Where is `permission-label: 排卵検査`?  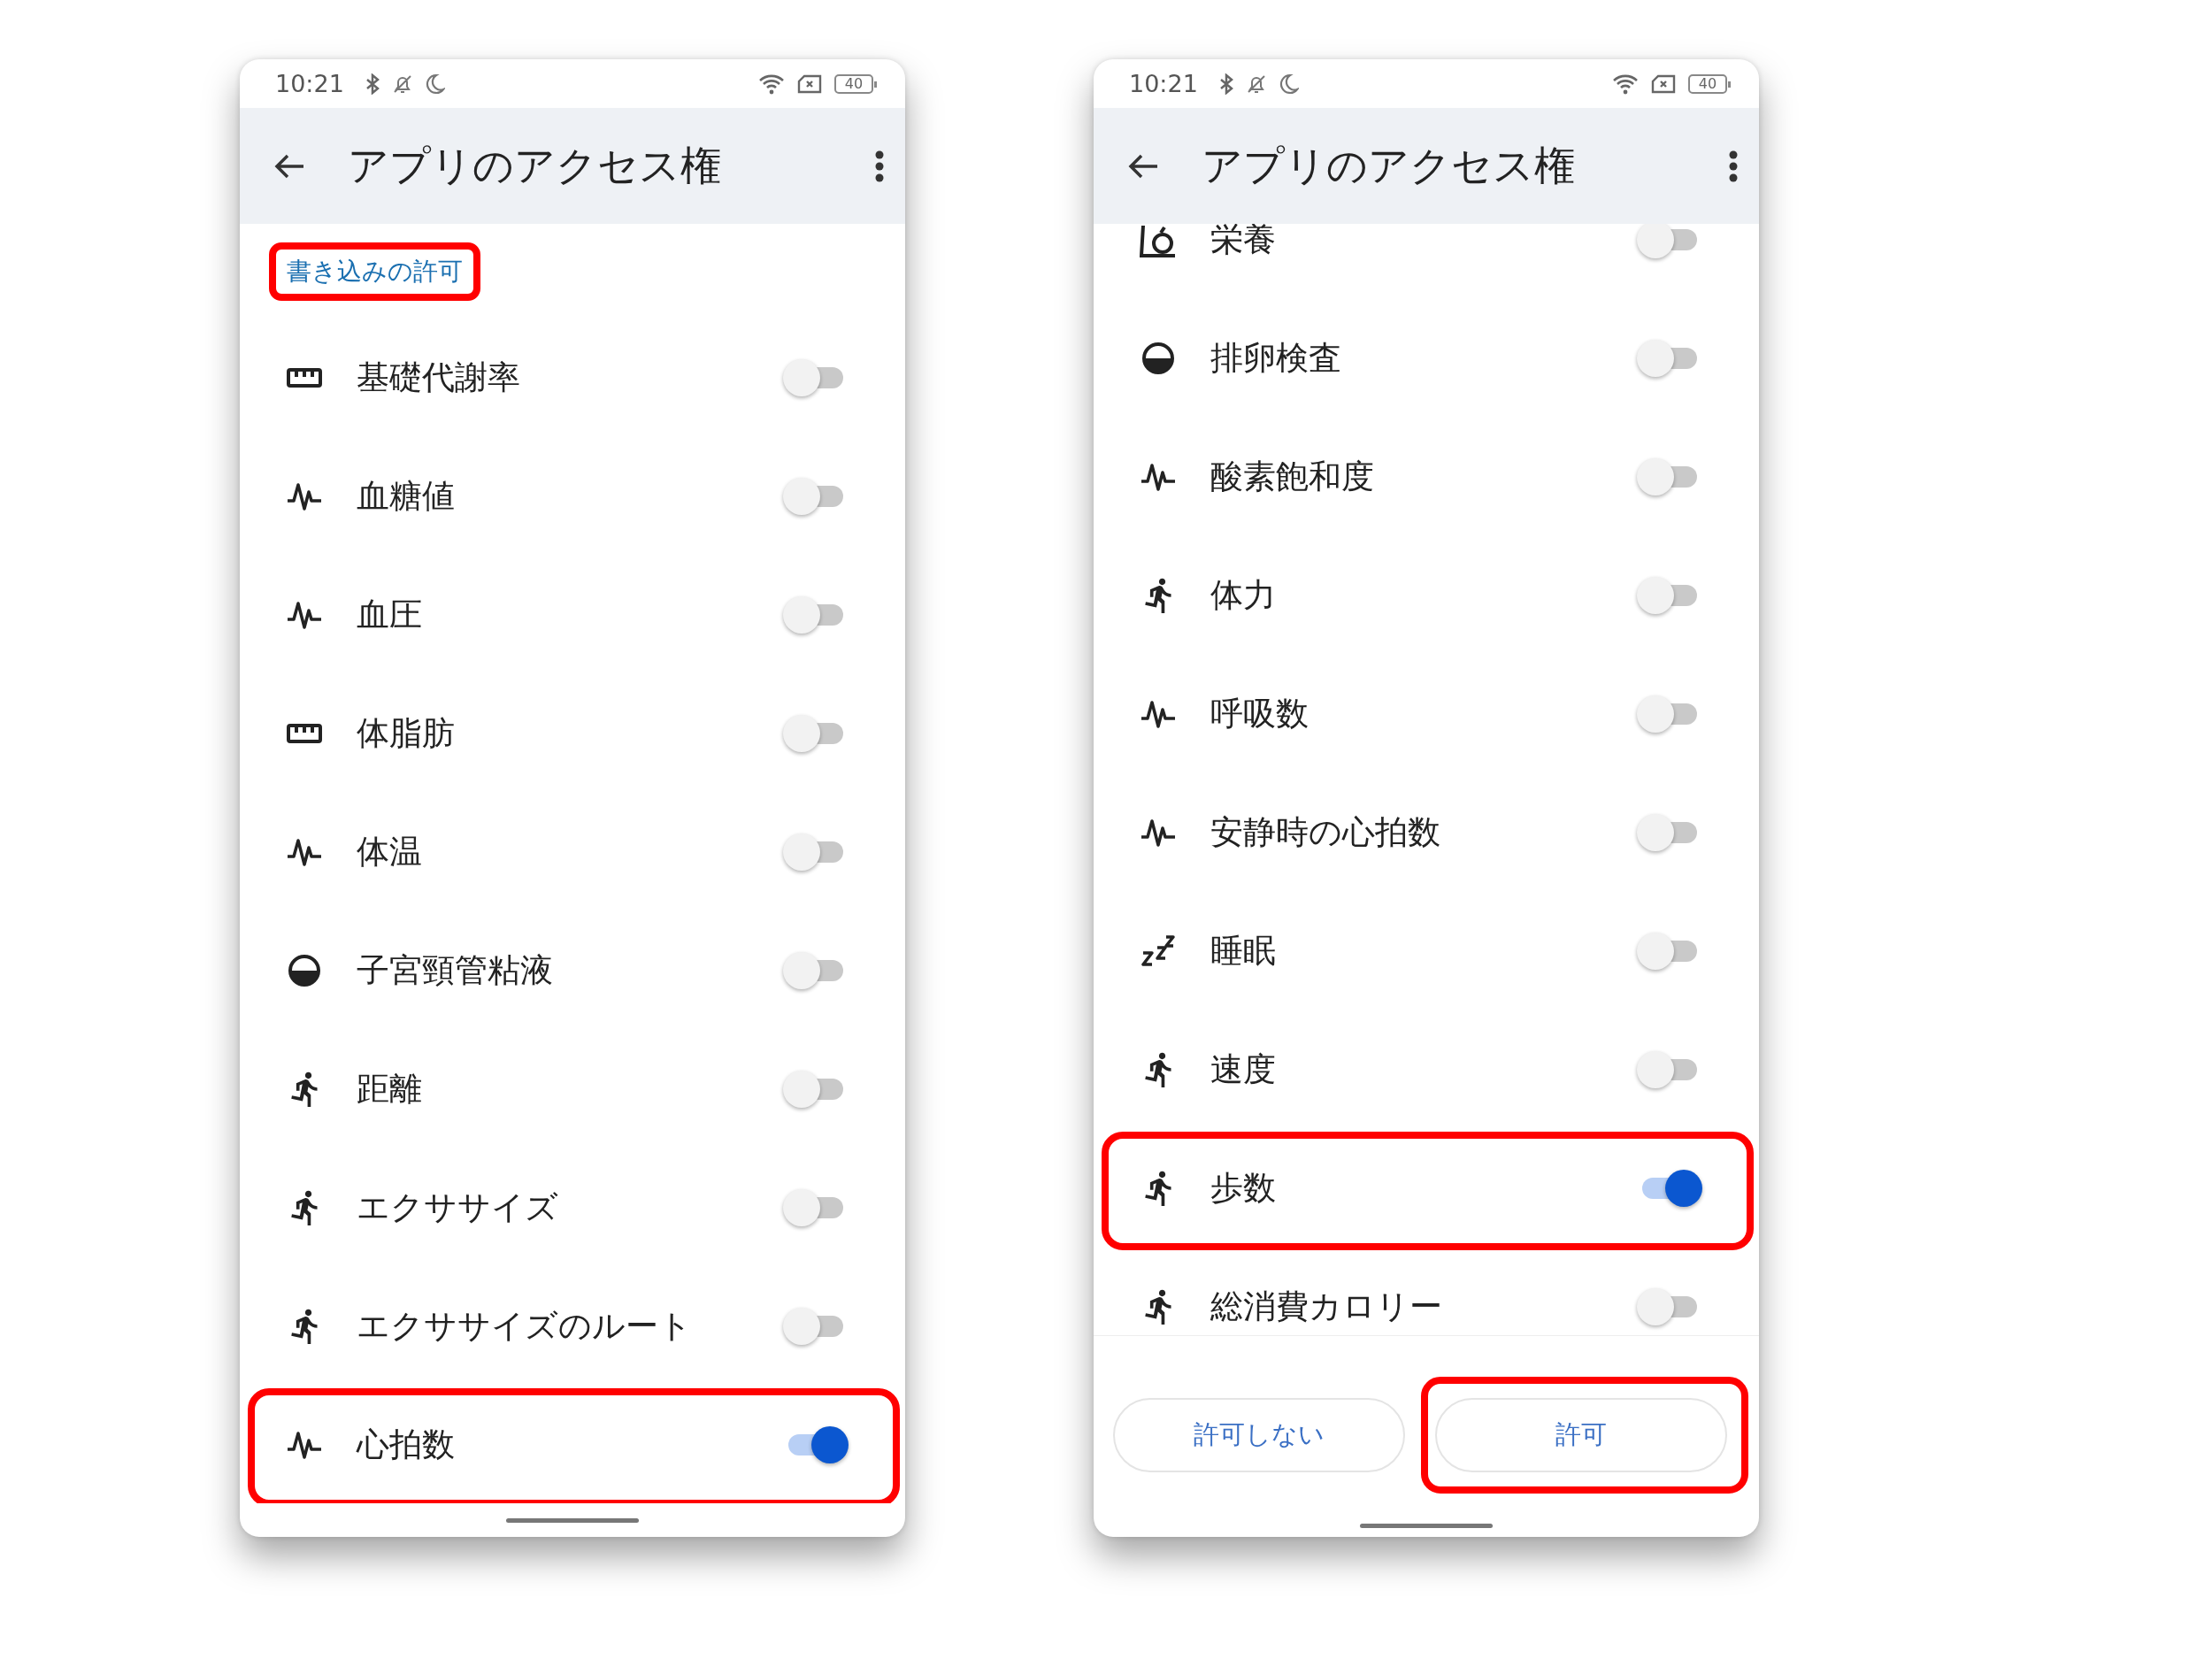 permission-label: 排卵検査 is located at coordinates (1276, 359).